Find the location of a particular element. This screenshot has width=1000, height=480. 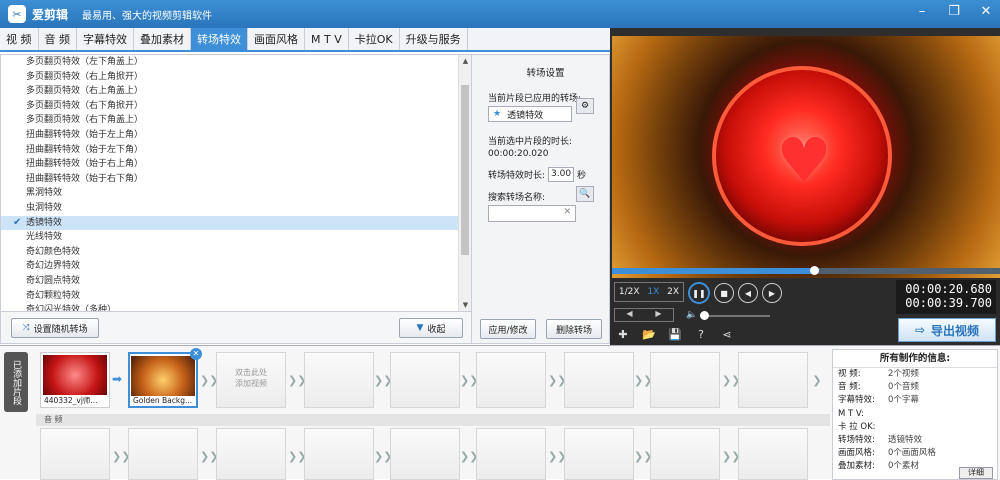

search-icon: 🔍 is located at coordinates (585, 194).